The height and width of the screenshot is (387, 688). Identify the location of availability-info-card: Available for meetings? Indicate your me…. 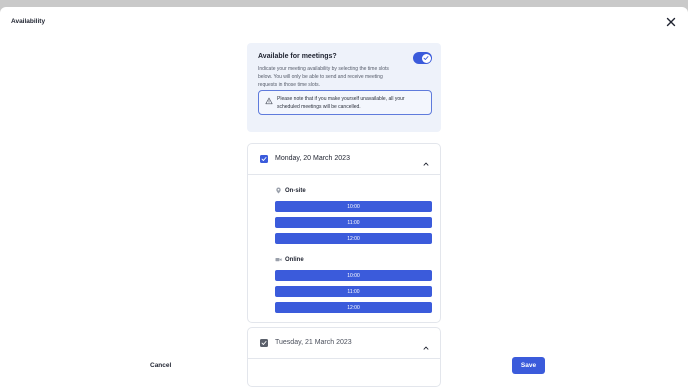
(344, 87).